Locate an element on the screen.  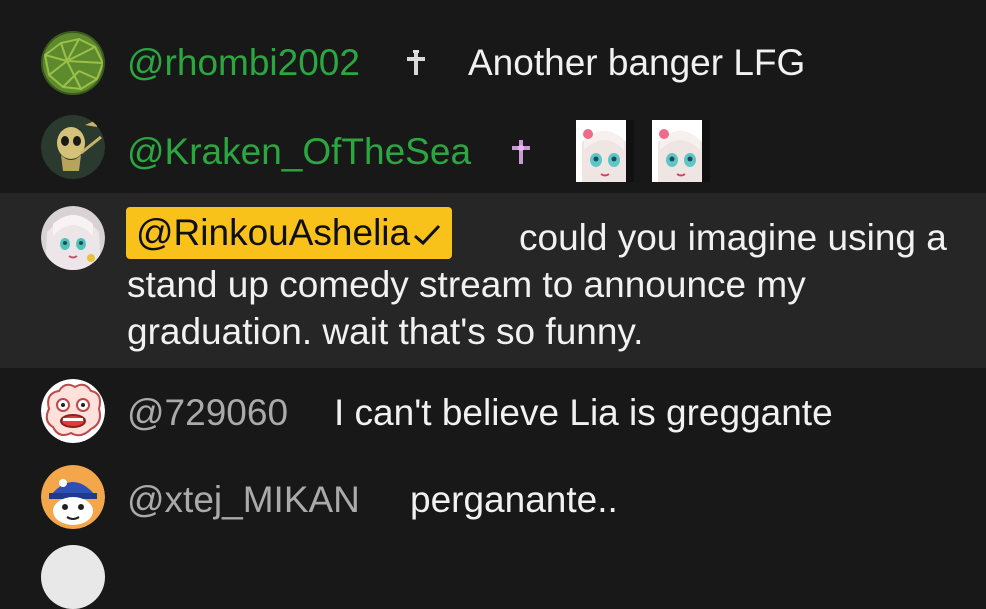
chat-message: @729060 I can't believe Lia is greggante is located at coordinates (493, 411).